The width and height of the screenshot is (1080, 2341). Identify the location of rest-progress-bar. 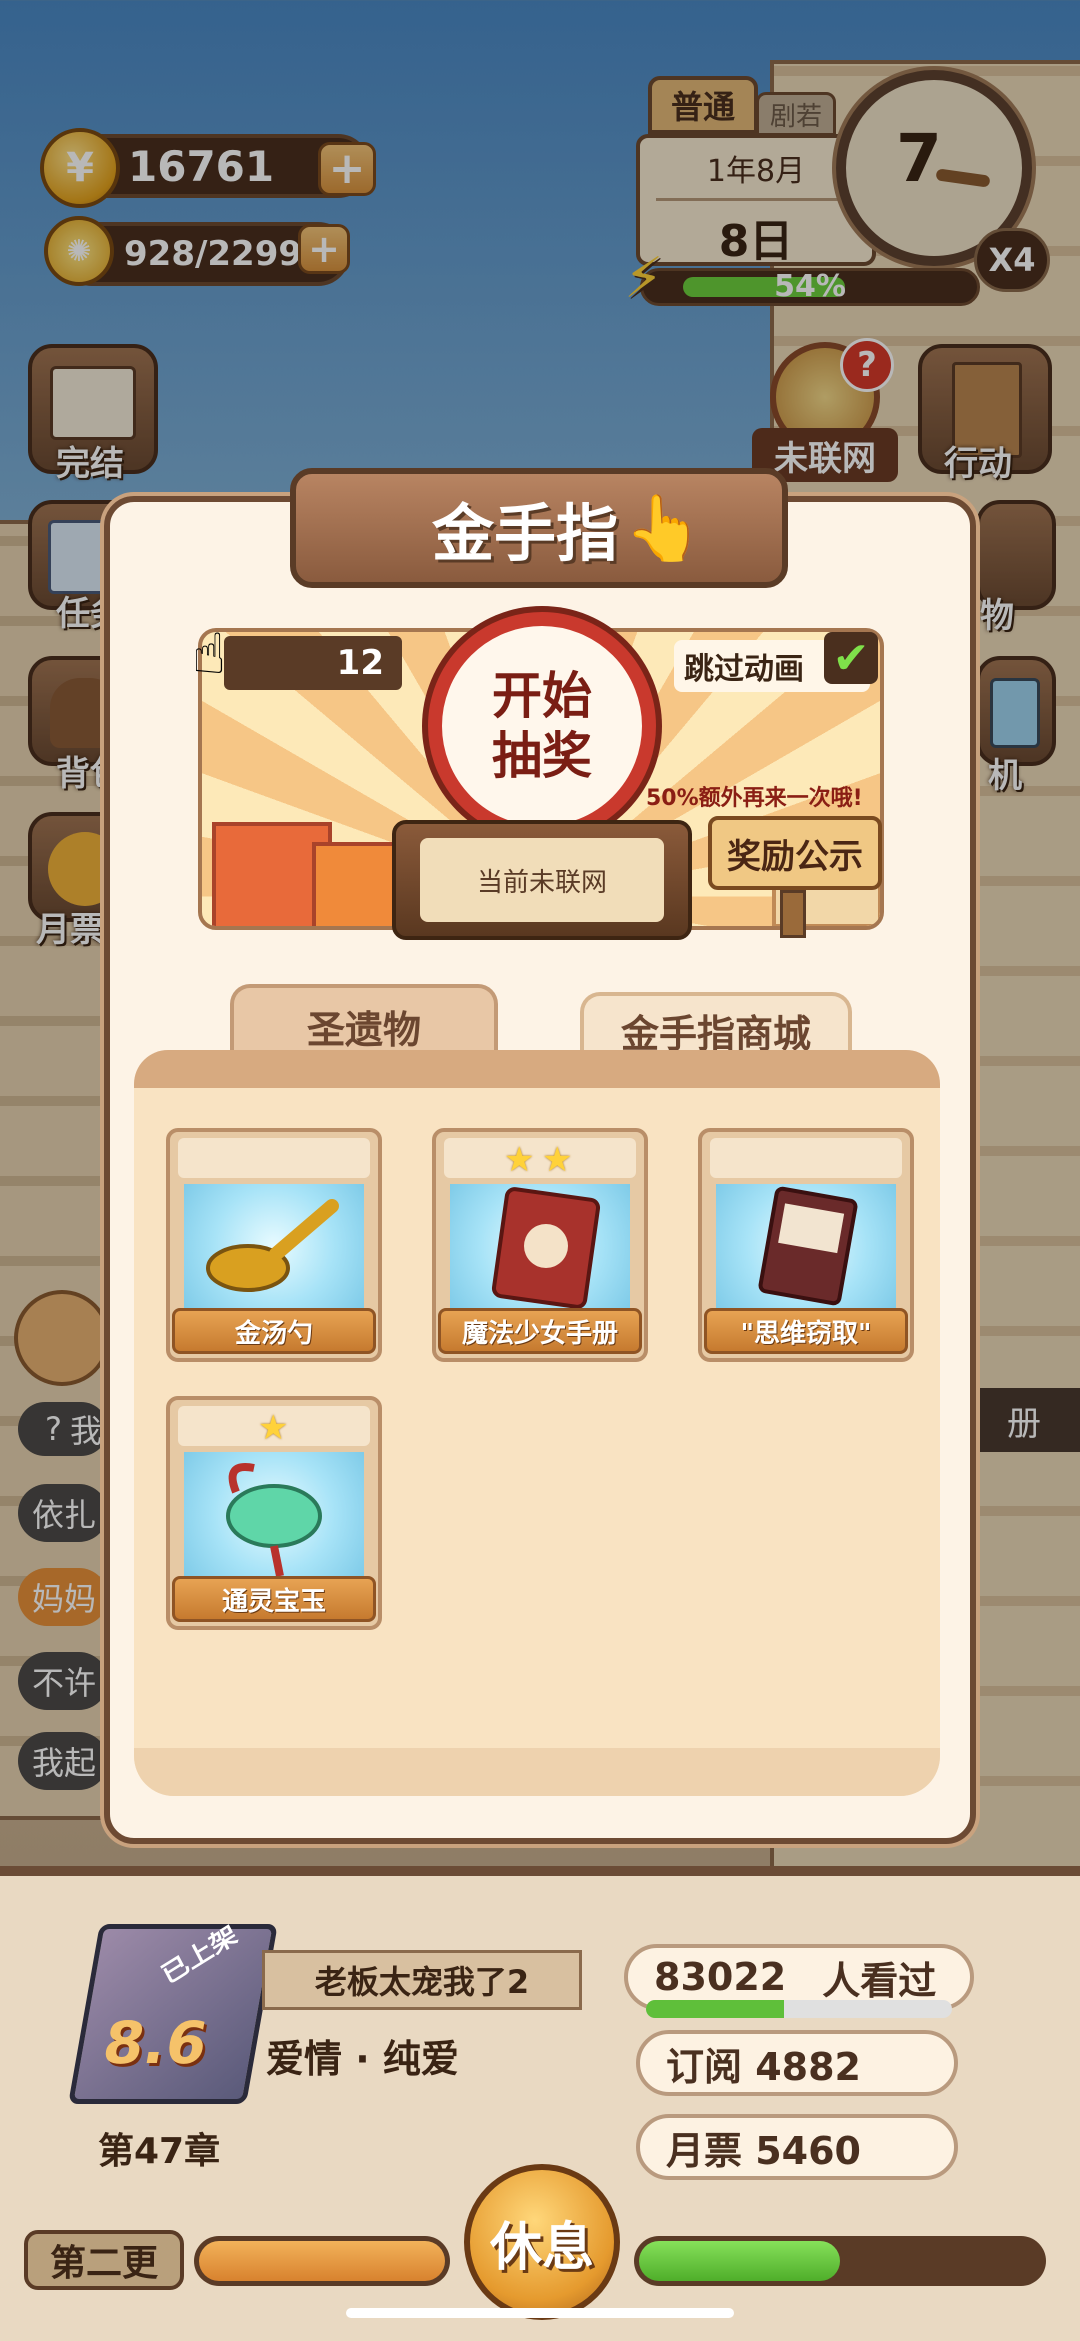
(840, 2261).